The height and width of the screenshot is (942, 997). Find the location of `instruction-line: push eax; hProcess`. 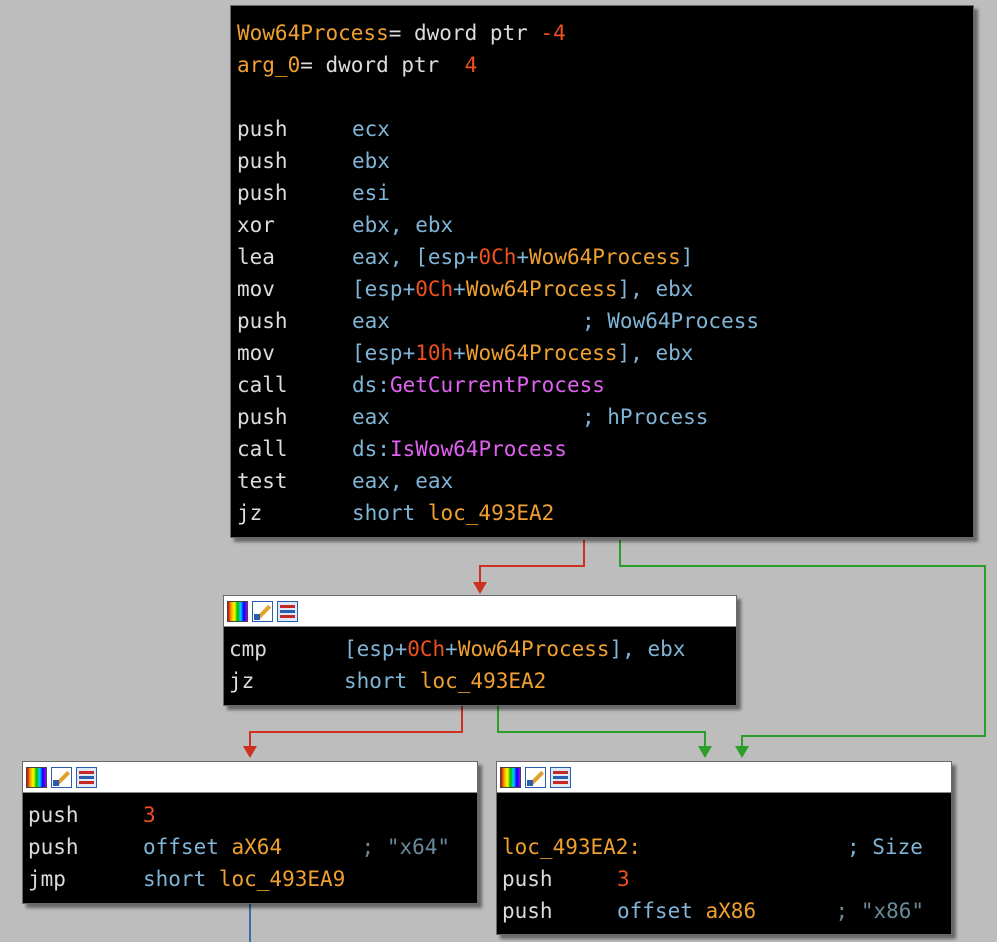

instruction-line: push eax; hProcess is located at coordinates (473, 417).